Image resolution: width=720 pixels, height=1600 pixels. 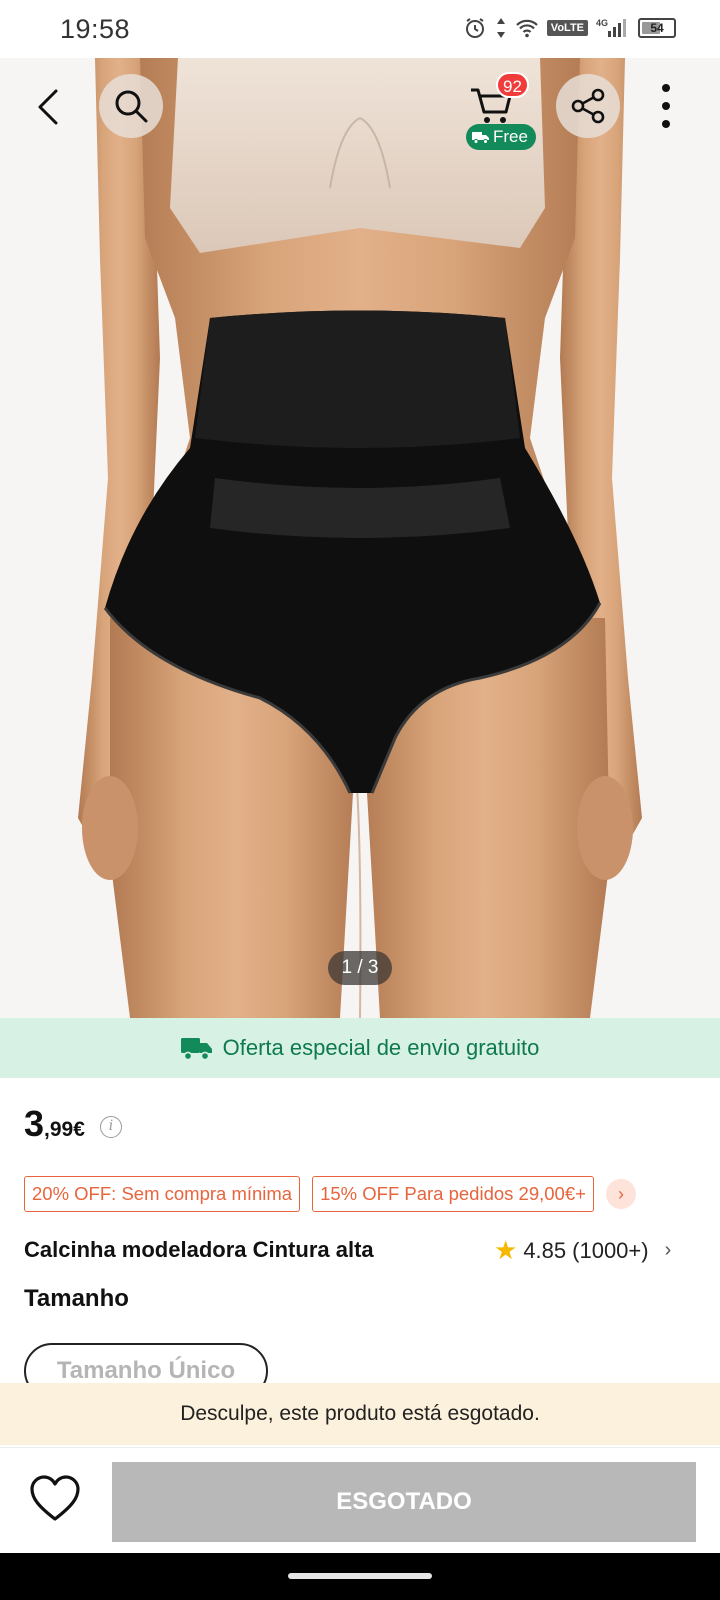 What do you see at coordinates (381, 1047) in the screenshot?
I see `shipping-banner-text: Oferta especial de envio gratuito` at bounding box center [381, 1047].